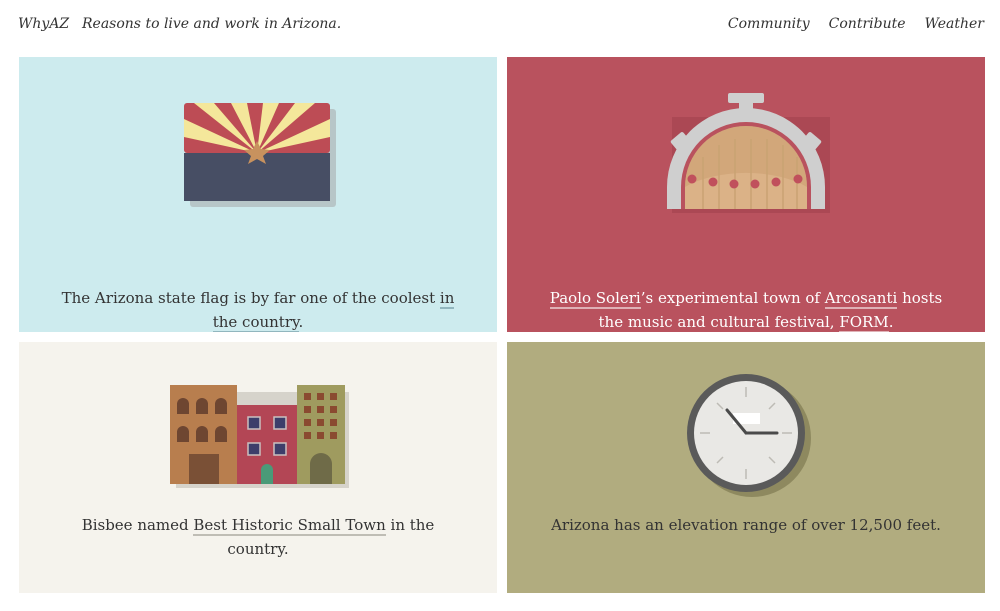 This screenshot has height=611, width=1000. I want to click on caption-text: ’s experimental town of, so click(732, 298).